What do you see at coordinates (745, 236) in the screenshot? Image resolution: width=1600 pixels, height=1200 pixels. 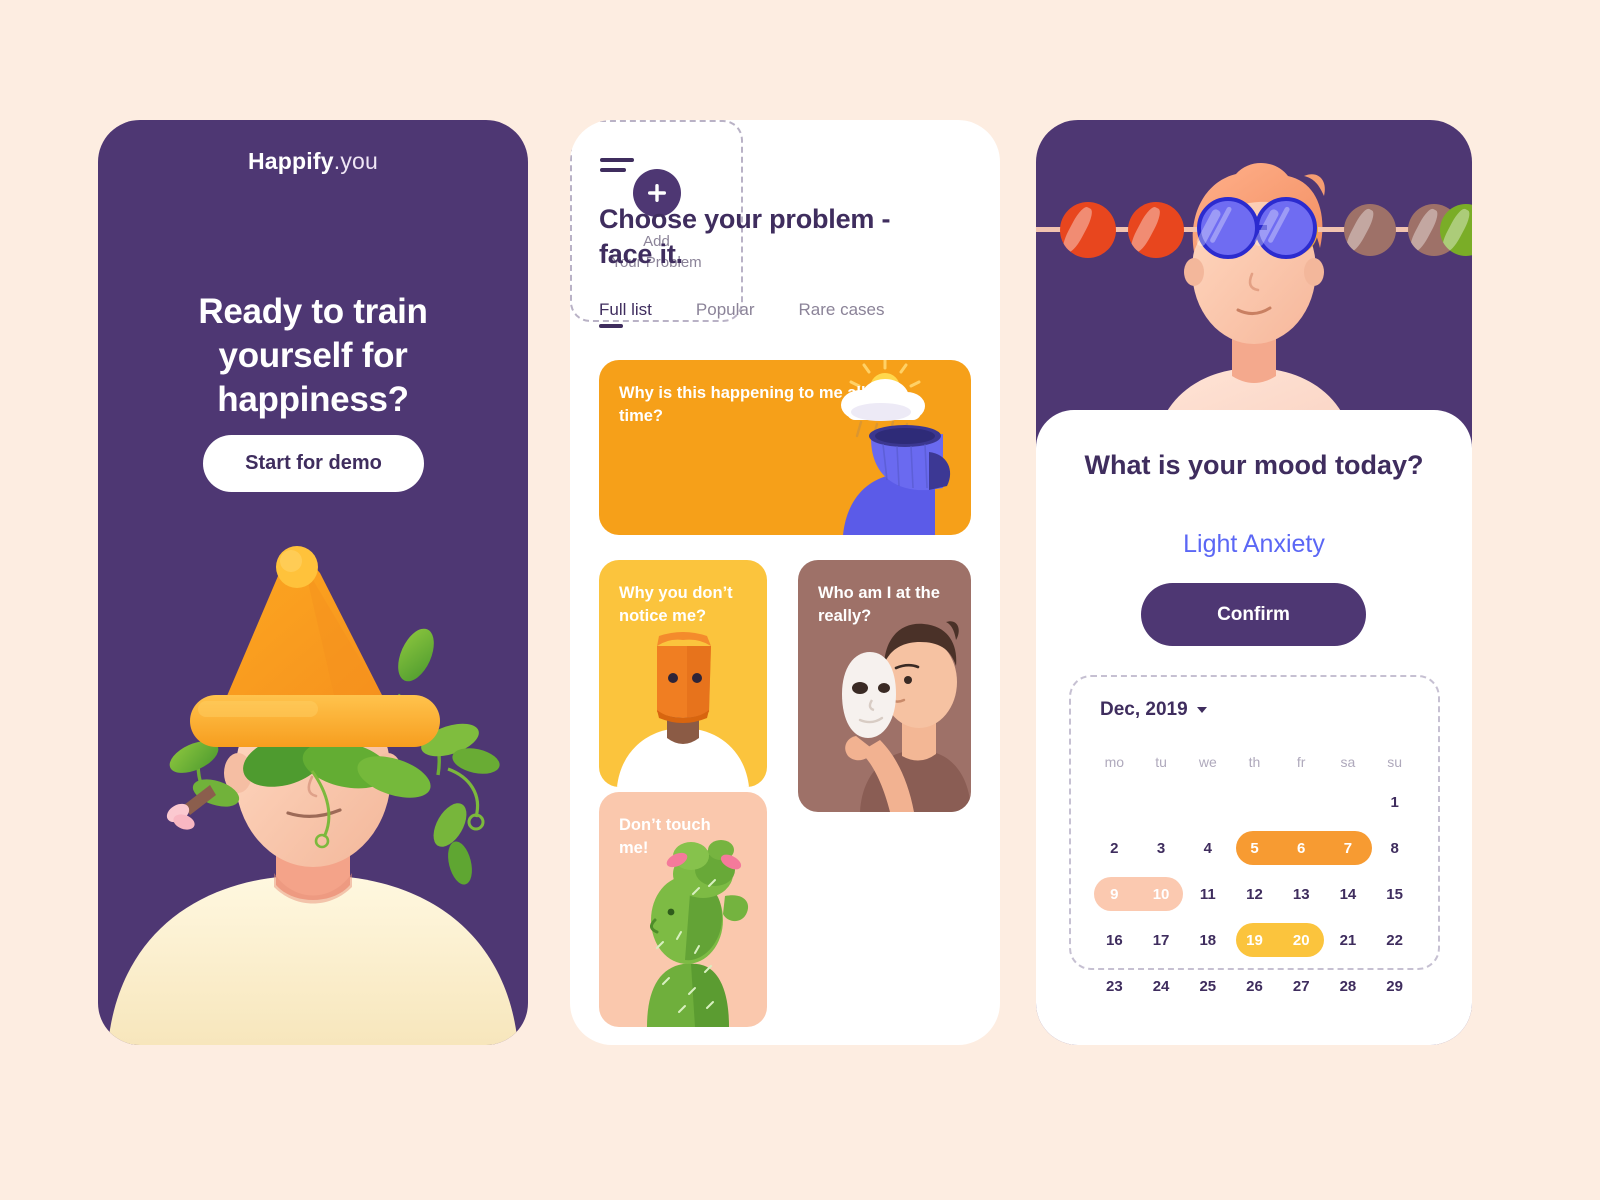 I see `page-title: Choose your problem - face it.` at bounding box center [745, 236].